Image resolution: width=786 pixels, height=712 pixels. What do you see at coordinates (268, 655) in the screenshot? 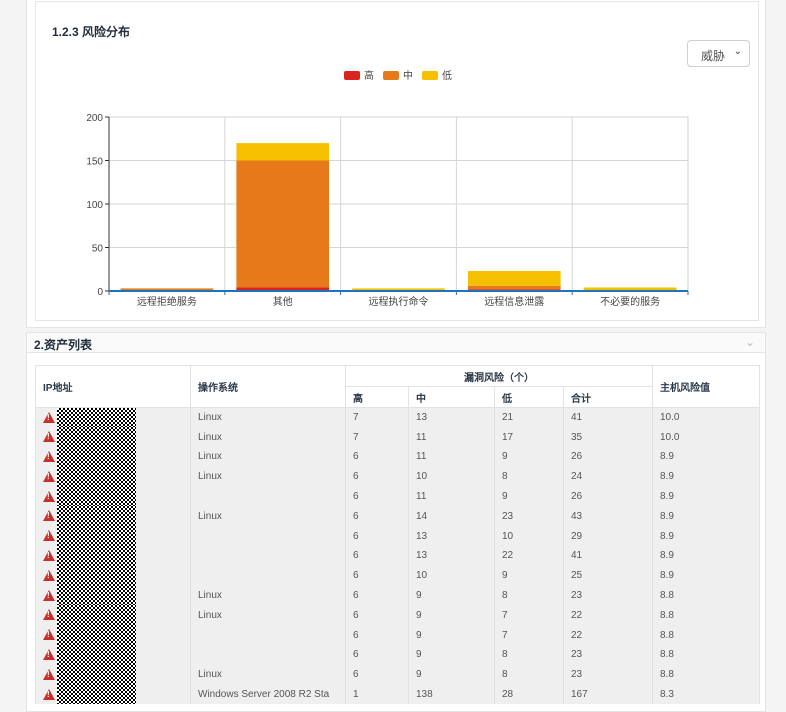
I see `cell-os` at bounding box center [268, 655].